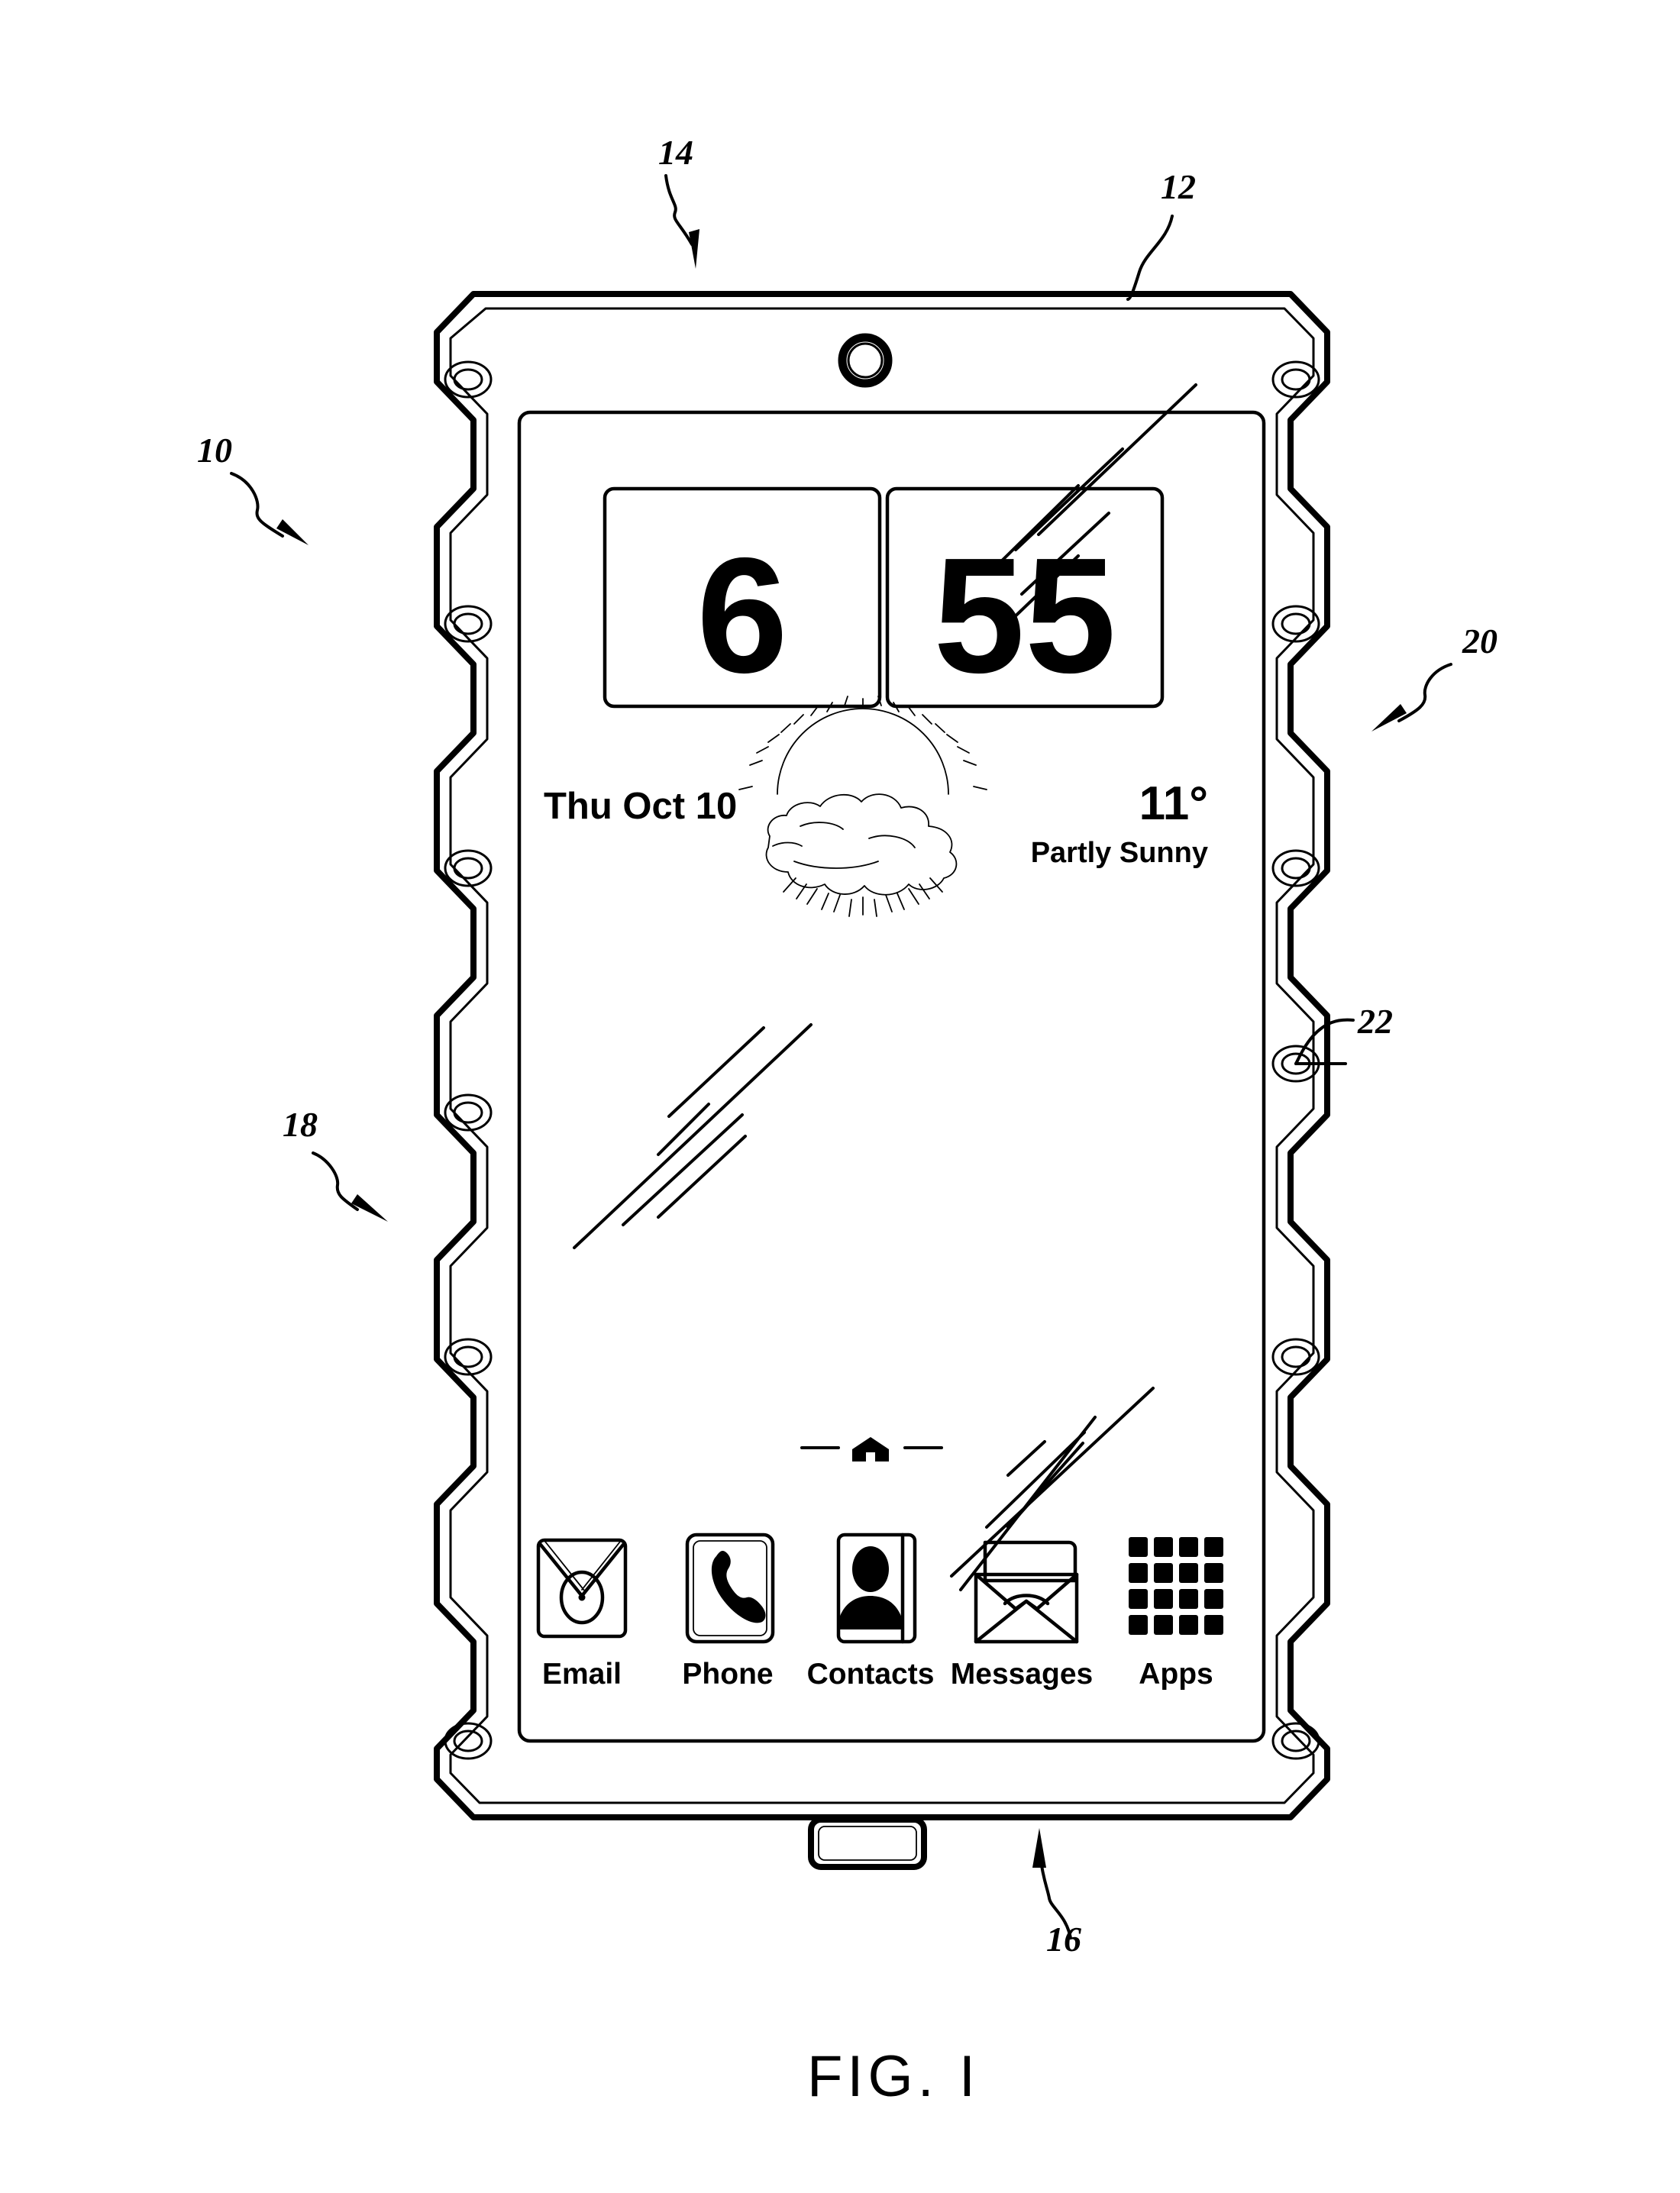 Image resolution: width=1680 pixels, height=2193 pixels. Describe the element at coordinates (1053, 1489) in the screenshot. I see `screen-glare-bottom-right` at that location.